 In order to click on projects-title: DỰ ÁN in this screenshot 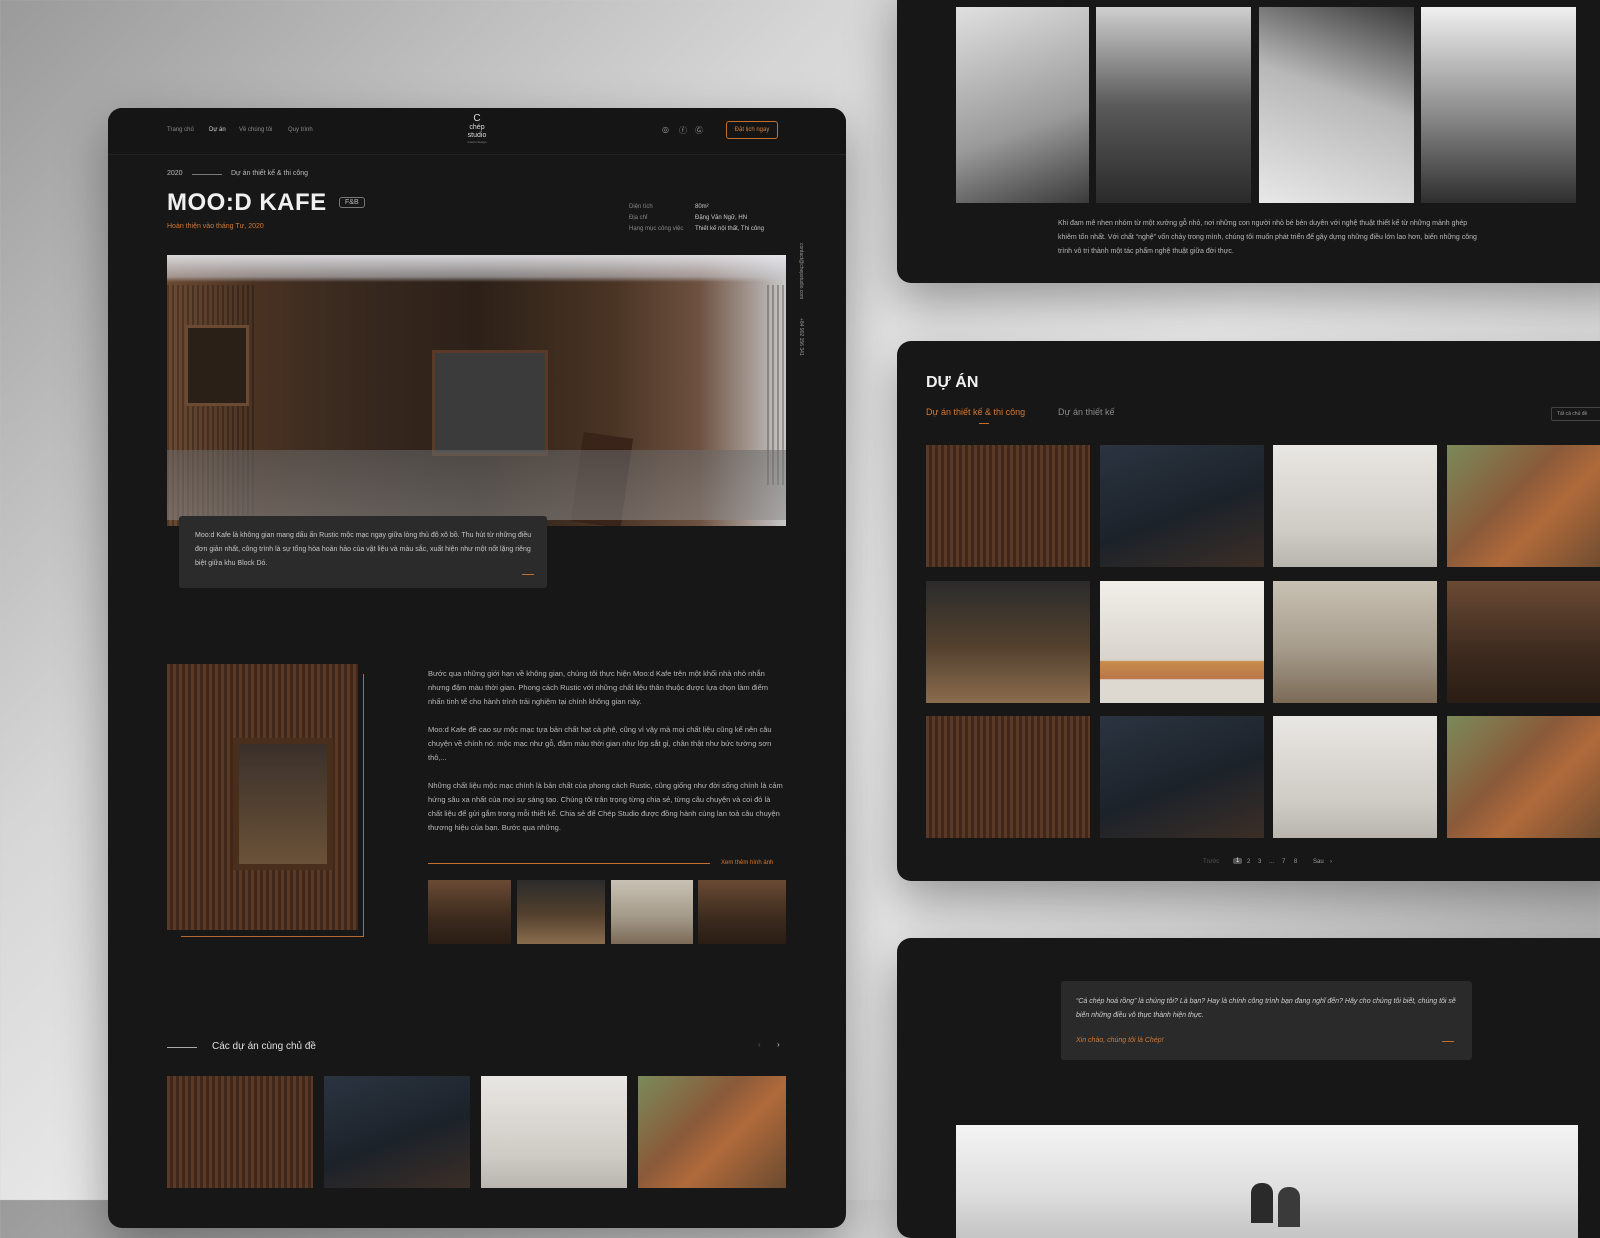, I will do `click(952, 382)`.